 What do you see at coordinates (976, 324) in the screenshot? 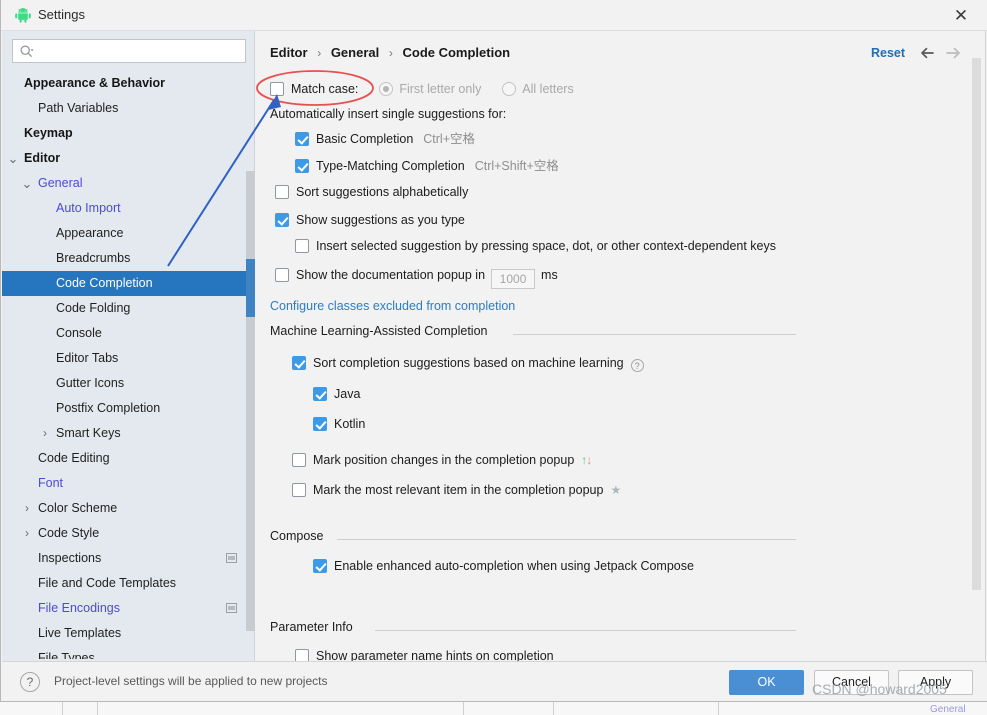
I see `content-scrollbar-thumb` at bounding box center [976, 324].